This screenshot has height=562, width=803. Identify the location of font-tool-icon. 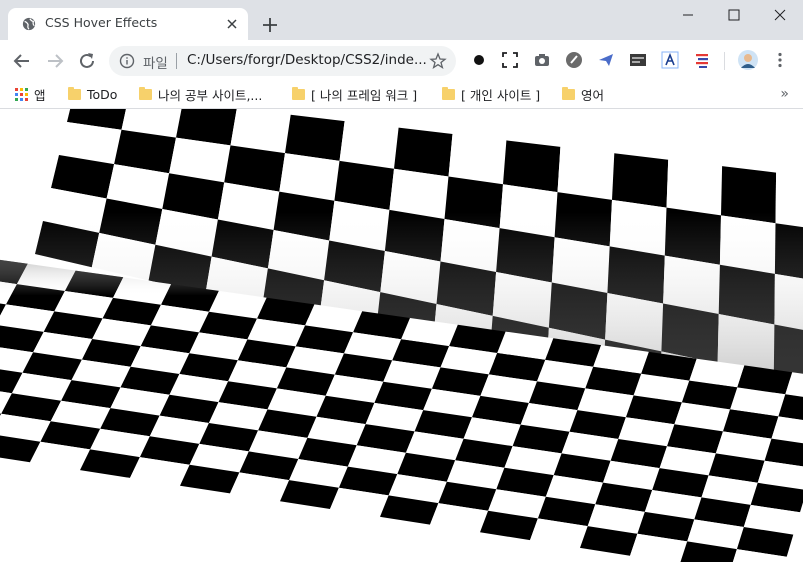
(670, 60).